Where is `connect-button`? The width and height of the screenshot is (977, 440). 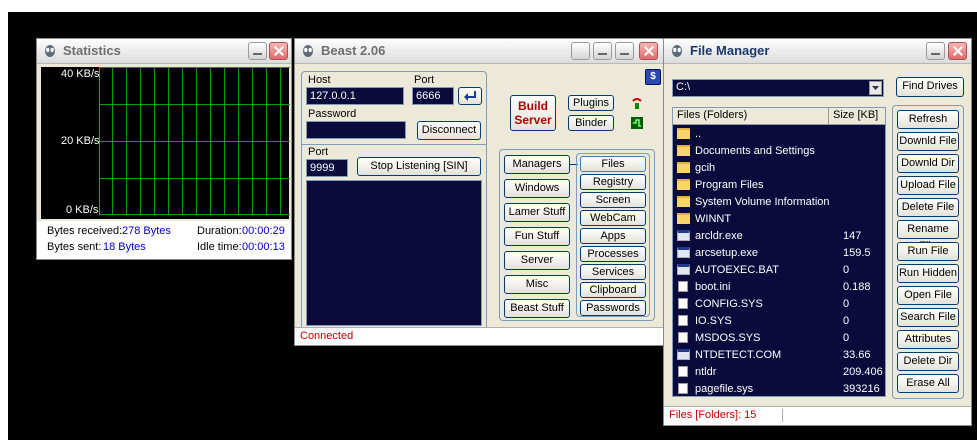
connect-button is located at coordinates (470, 96).